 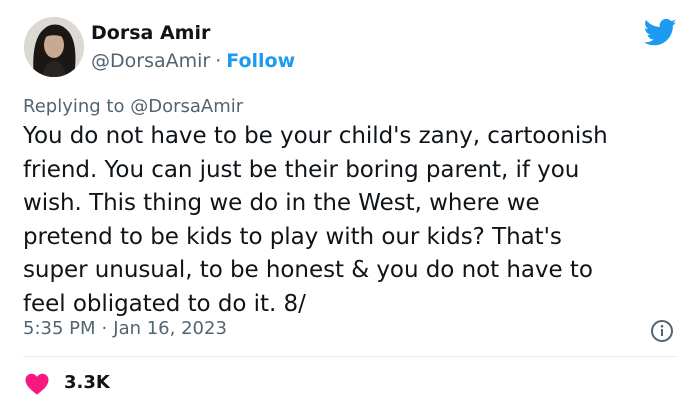 What do you see at coordinates (186, 106) in the screenshot?
I see `replying-to-handle: @DorsaAmir` at bounding box center [186, 106].